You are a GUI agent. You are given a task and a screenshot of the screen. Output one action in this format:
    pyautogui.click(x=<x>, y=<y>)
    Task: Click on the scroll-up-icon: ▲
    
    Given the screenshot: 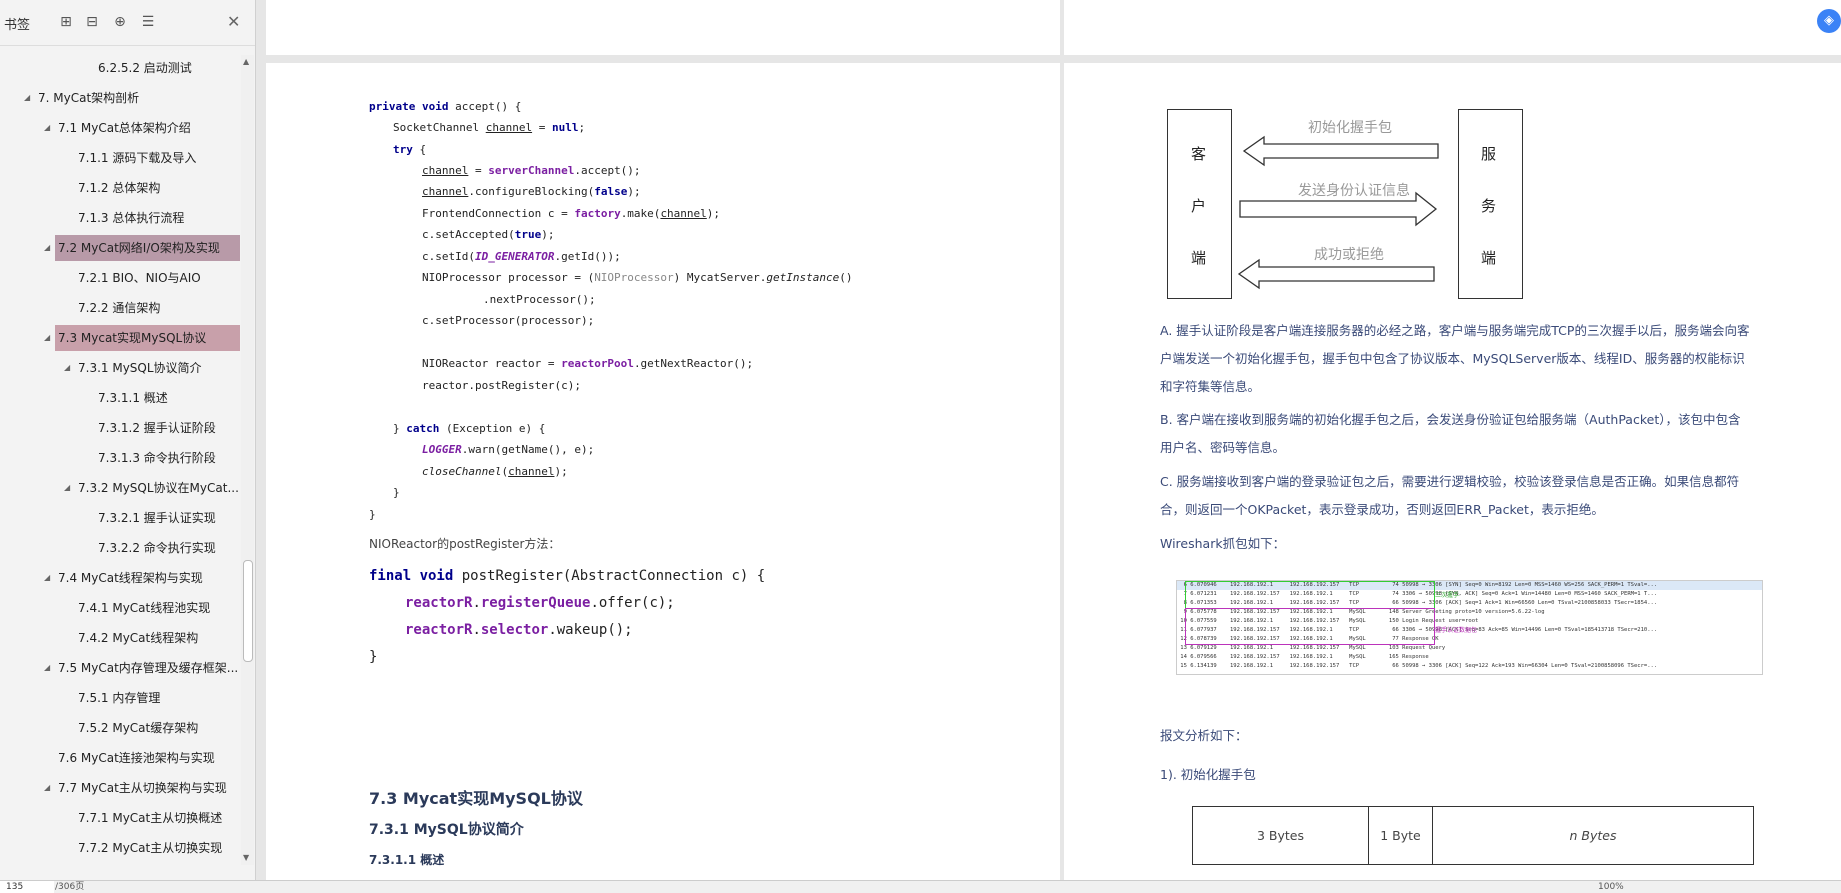 What is the action you would take?
    pyautogui.click(x=246, y=61)
    